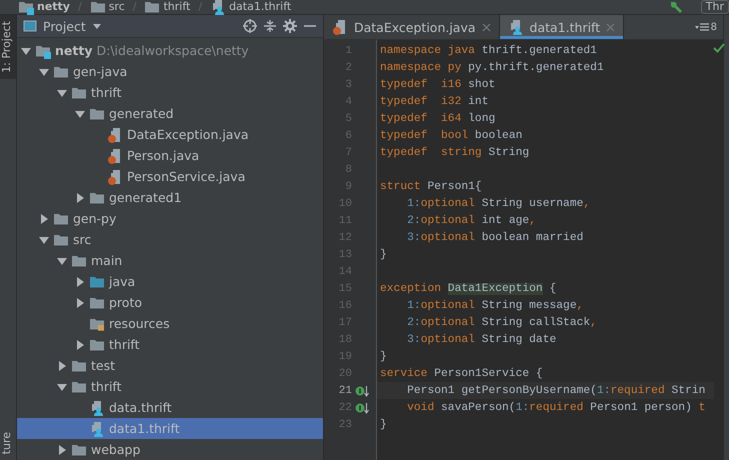 This screenshot has height=460, width=729. Describe the element at coordinates (488, 50) in the screenshot. I see `code-line: namespace java thrift.generated1` at that location.